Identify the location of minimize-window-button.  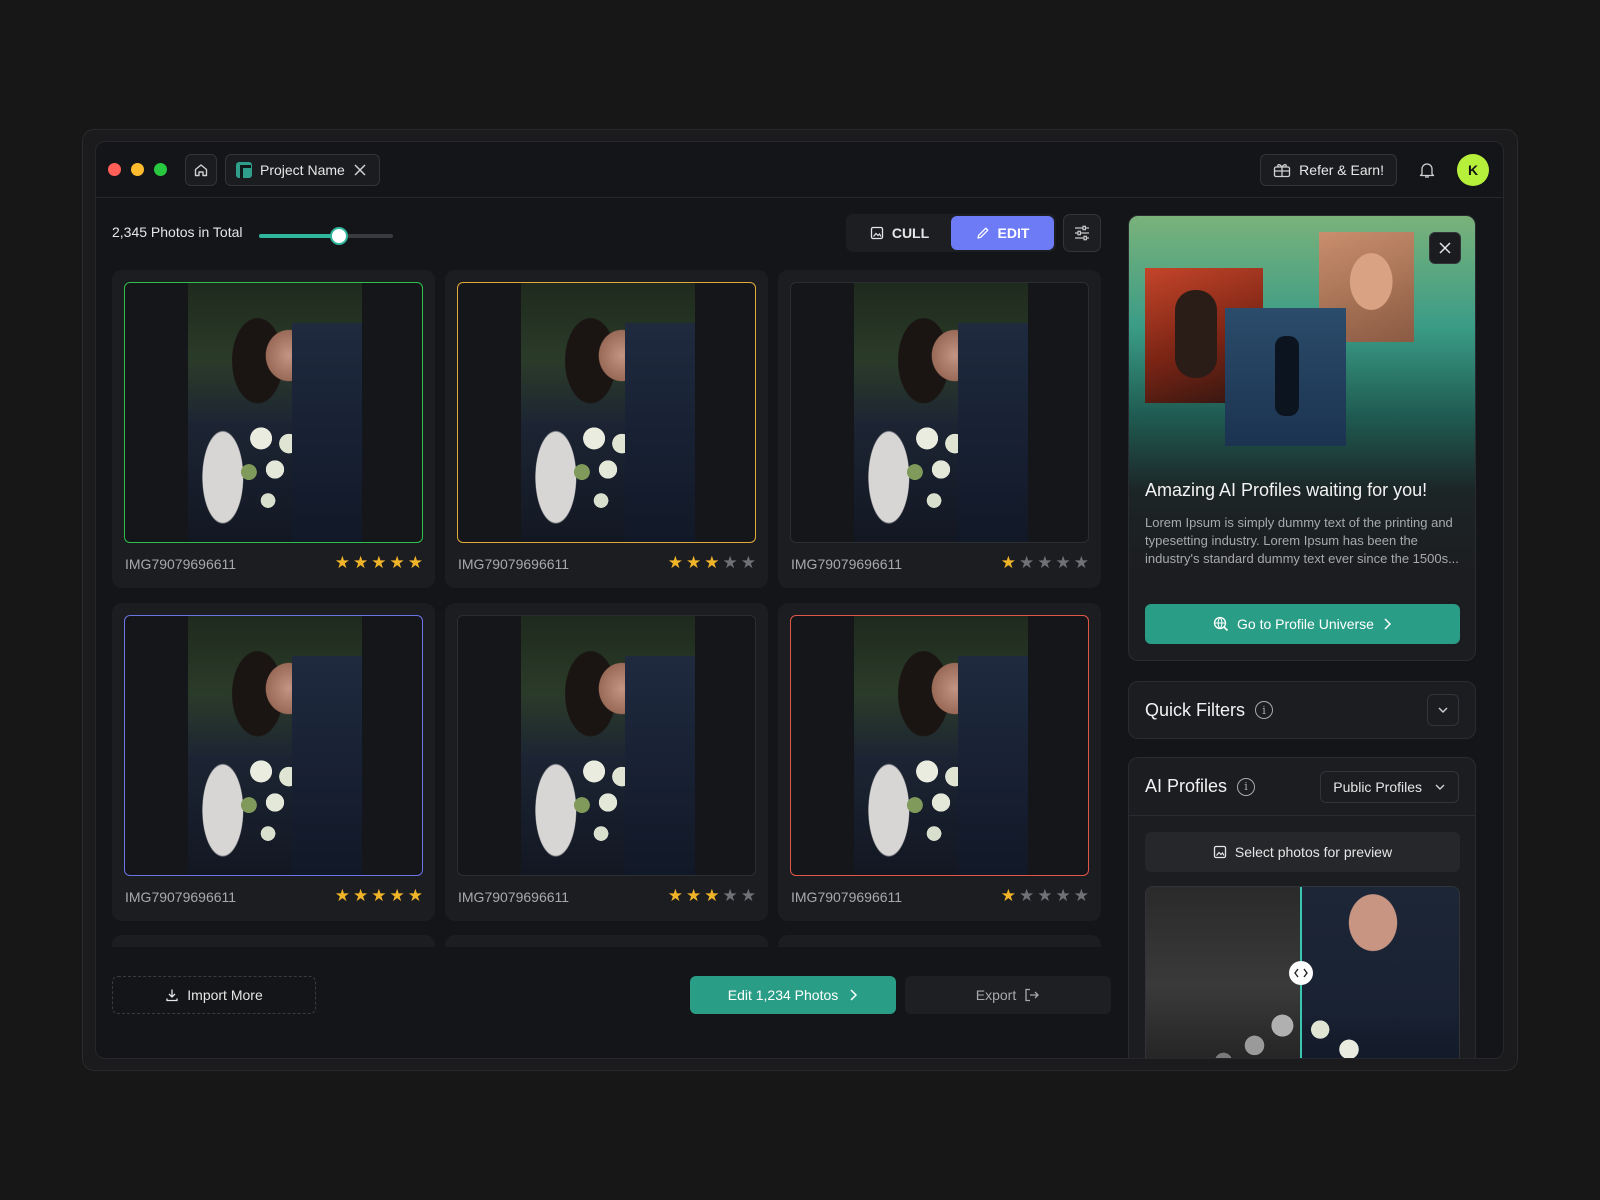
(137, 169).